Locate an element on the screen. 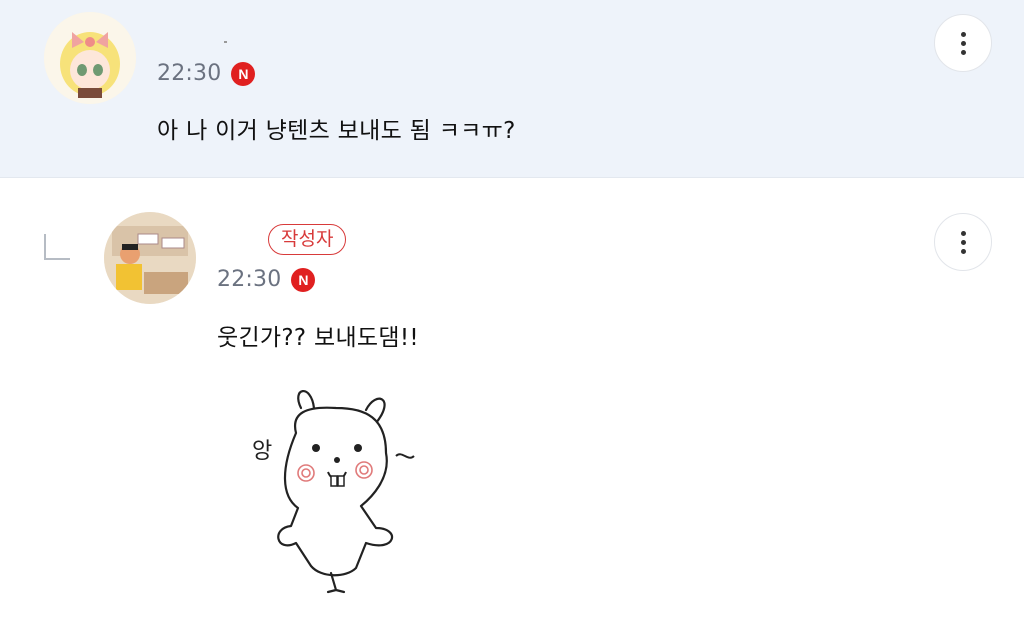 This screenshot has height=633, width=1024. cartoon-avatar-icon is located at coordinates (150, 258).